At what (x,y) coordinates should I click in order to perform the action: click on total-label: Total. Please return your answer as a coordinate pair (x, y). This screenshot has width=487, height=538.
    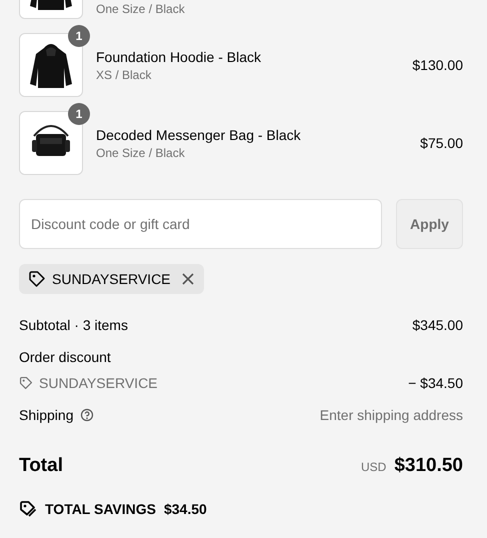
    Looking at the image, I should click on (41, 466).